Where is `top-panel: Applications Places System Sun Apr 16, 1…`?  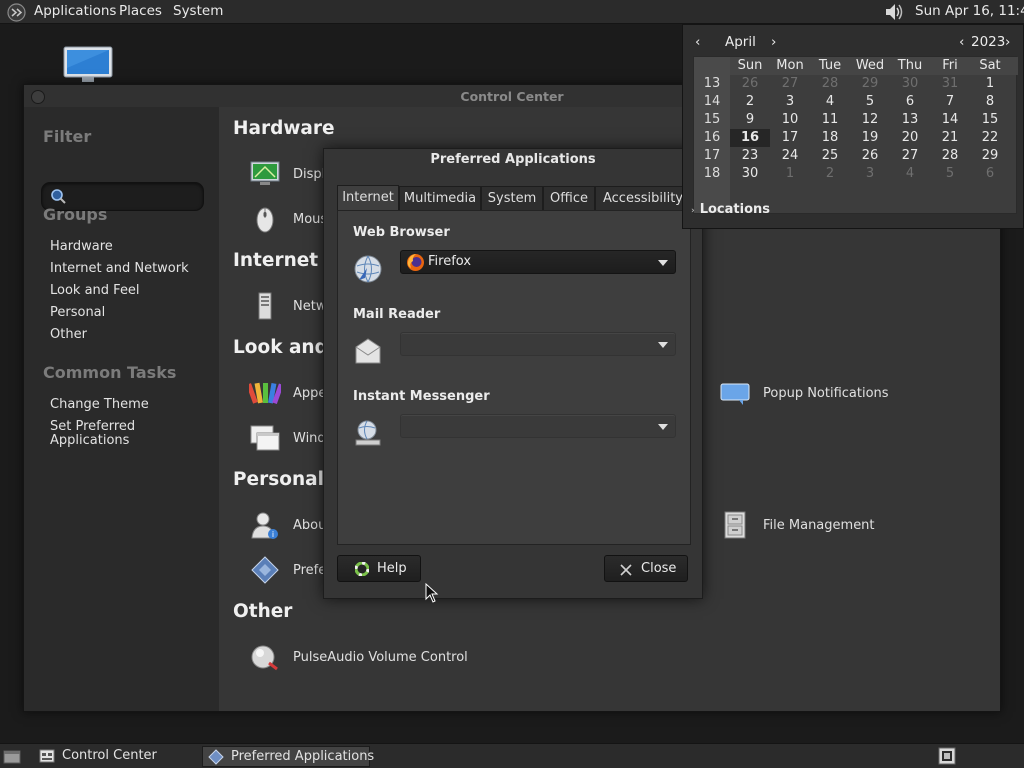 top-panel: Applications Places System Sun Apr 16, 1… is located at coordinates (512, 12).